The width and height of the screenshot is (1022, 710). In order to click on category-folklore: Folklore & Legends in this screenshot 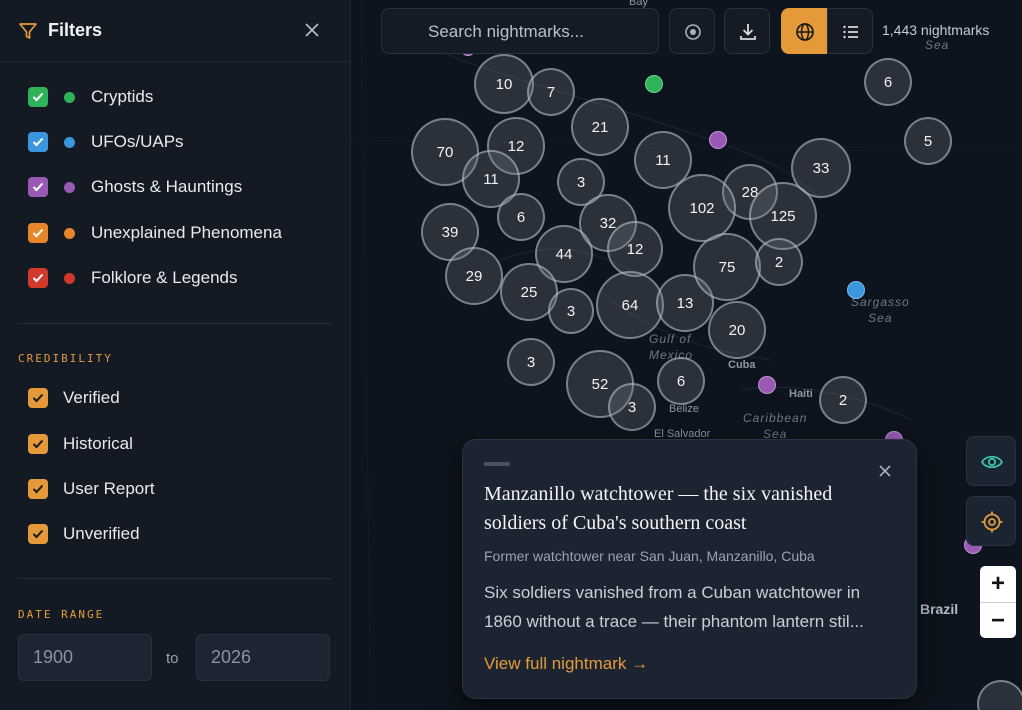, I will do `click(178, 277)`.